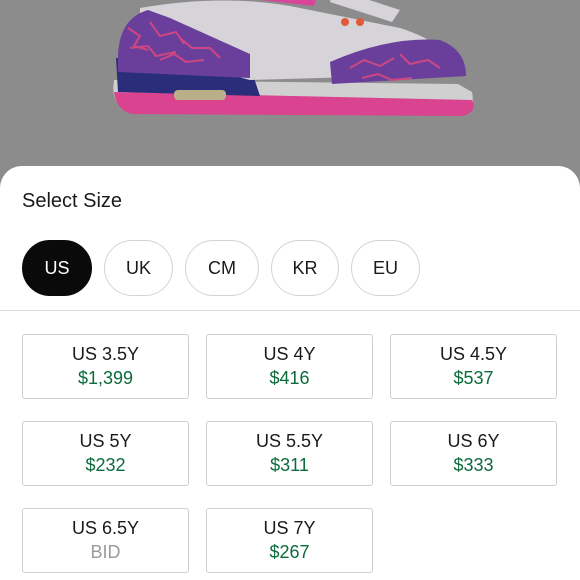 The height and width of the screenshot is (580, 580). Describe the element at coordinates (289, 353) in the screenshot. I see `size-label: US 4Y` at that location.